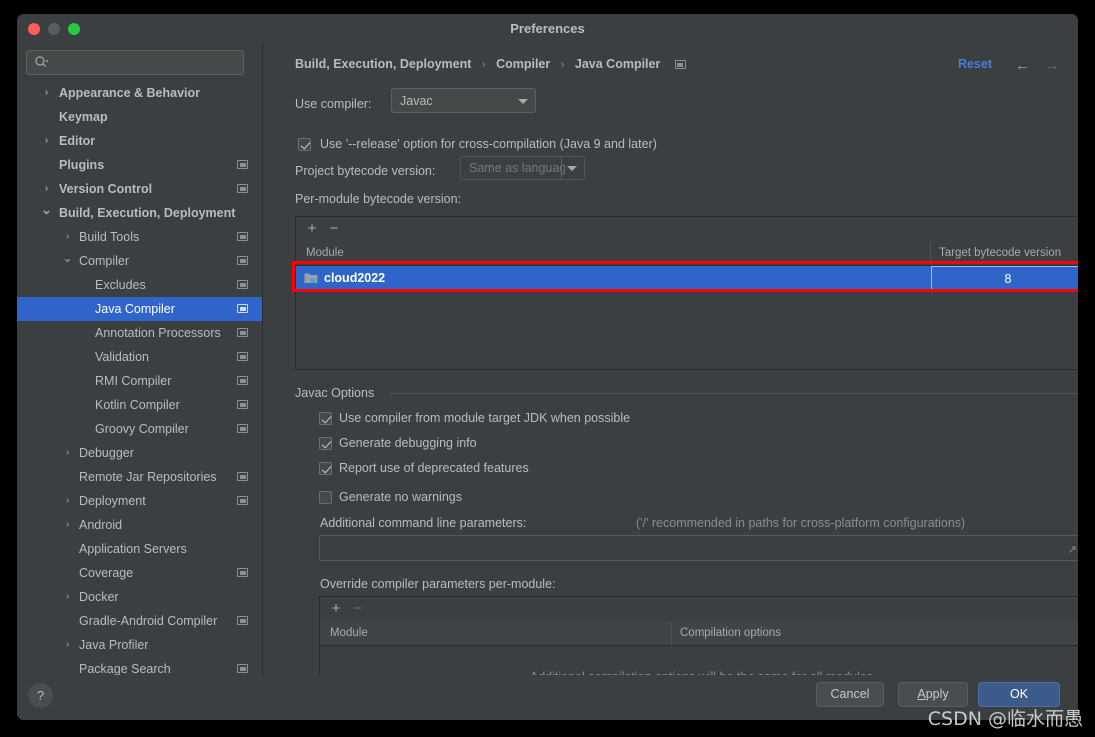  What do you see at coordinates (325, 418) in the screenshot?
I see `use-module-jdk-checkbox` at bounding box center [325, 418].